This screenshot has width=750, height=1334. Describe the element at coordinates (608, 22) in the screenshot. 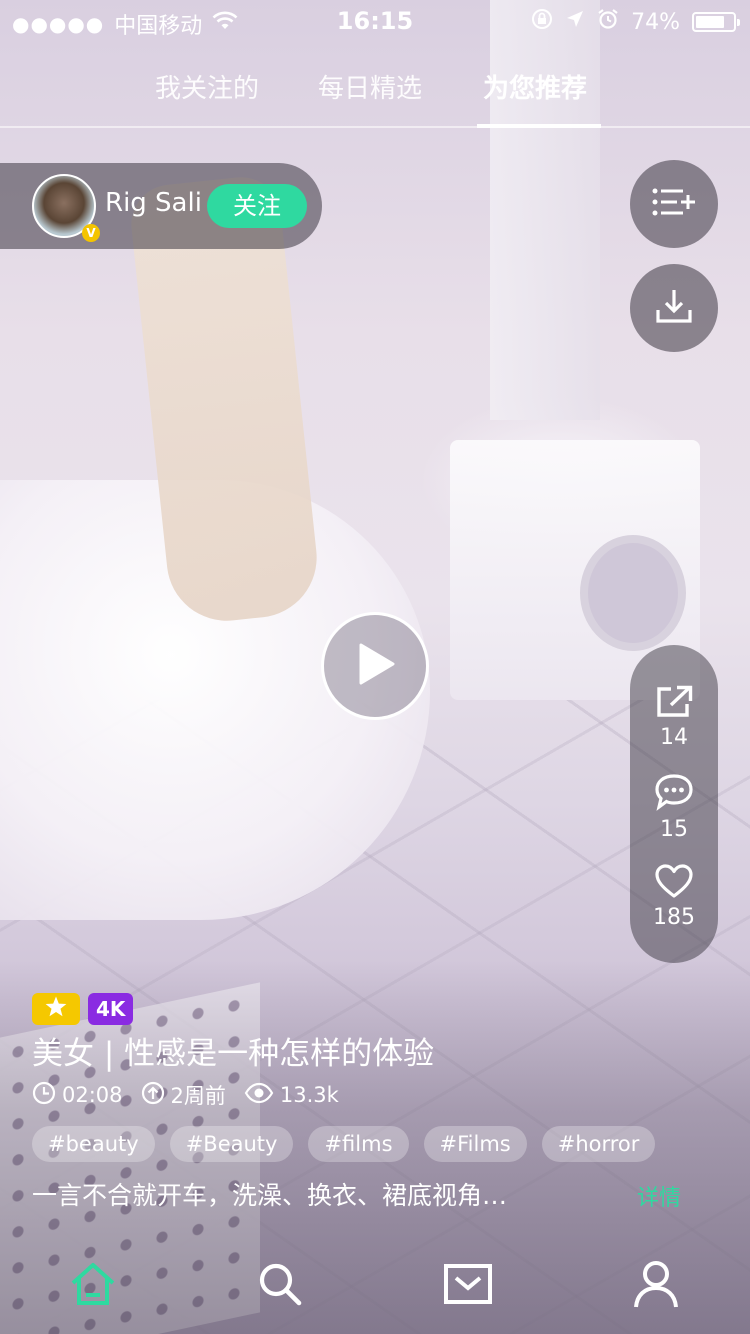

I see `alarm-icon` at that location.